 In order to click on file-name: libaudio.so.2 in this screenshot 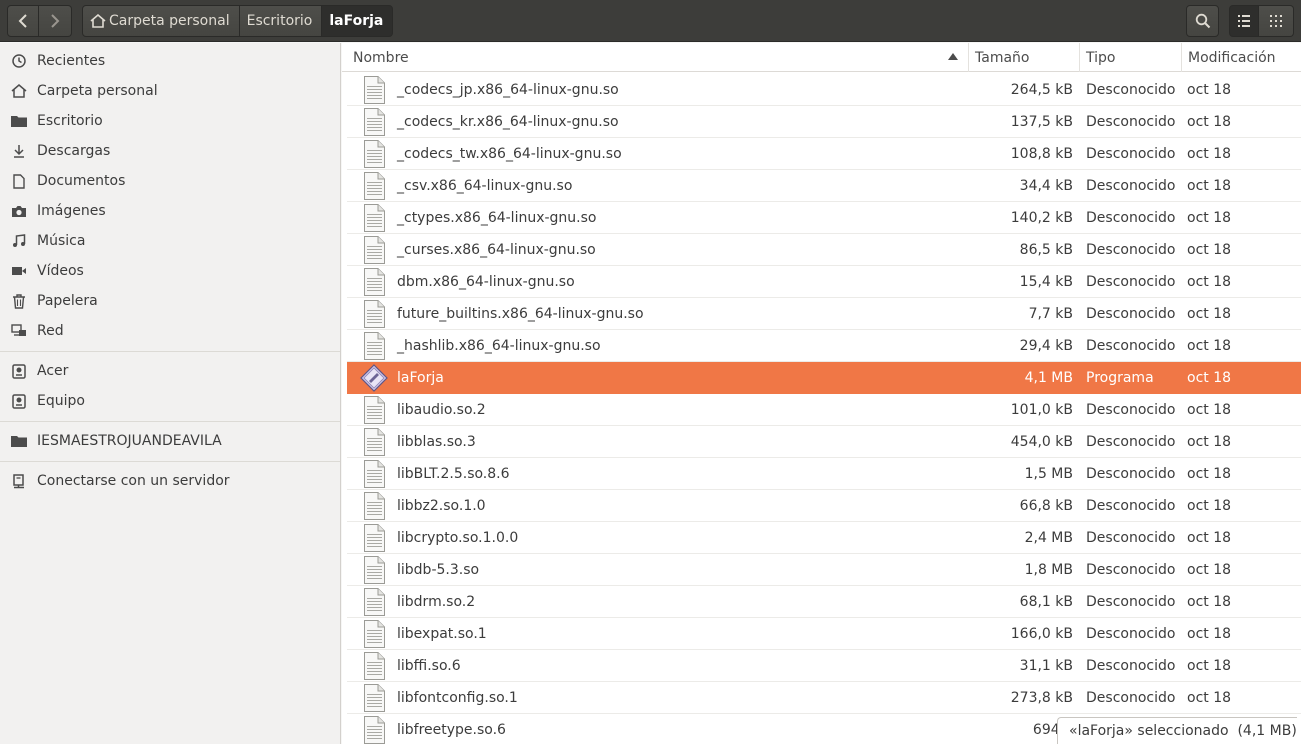, I will do `click(441, 410)`.